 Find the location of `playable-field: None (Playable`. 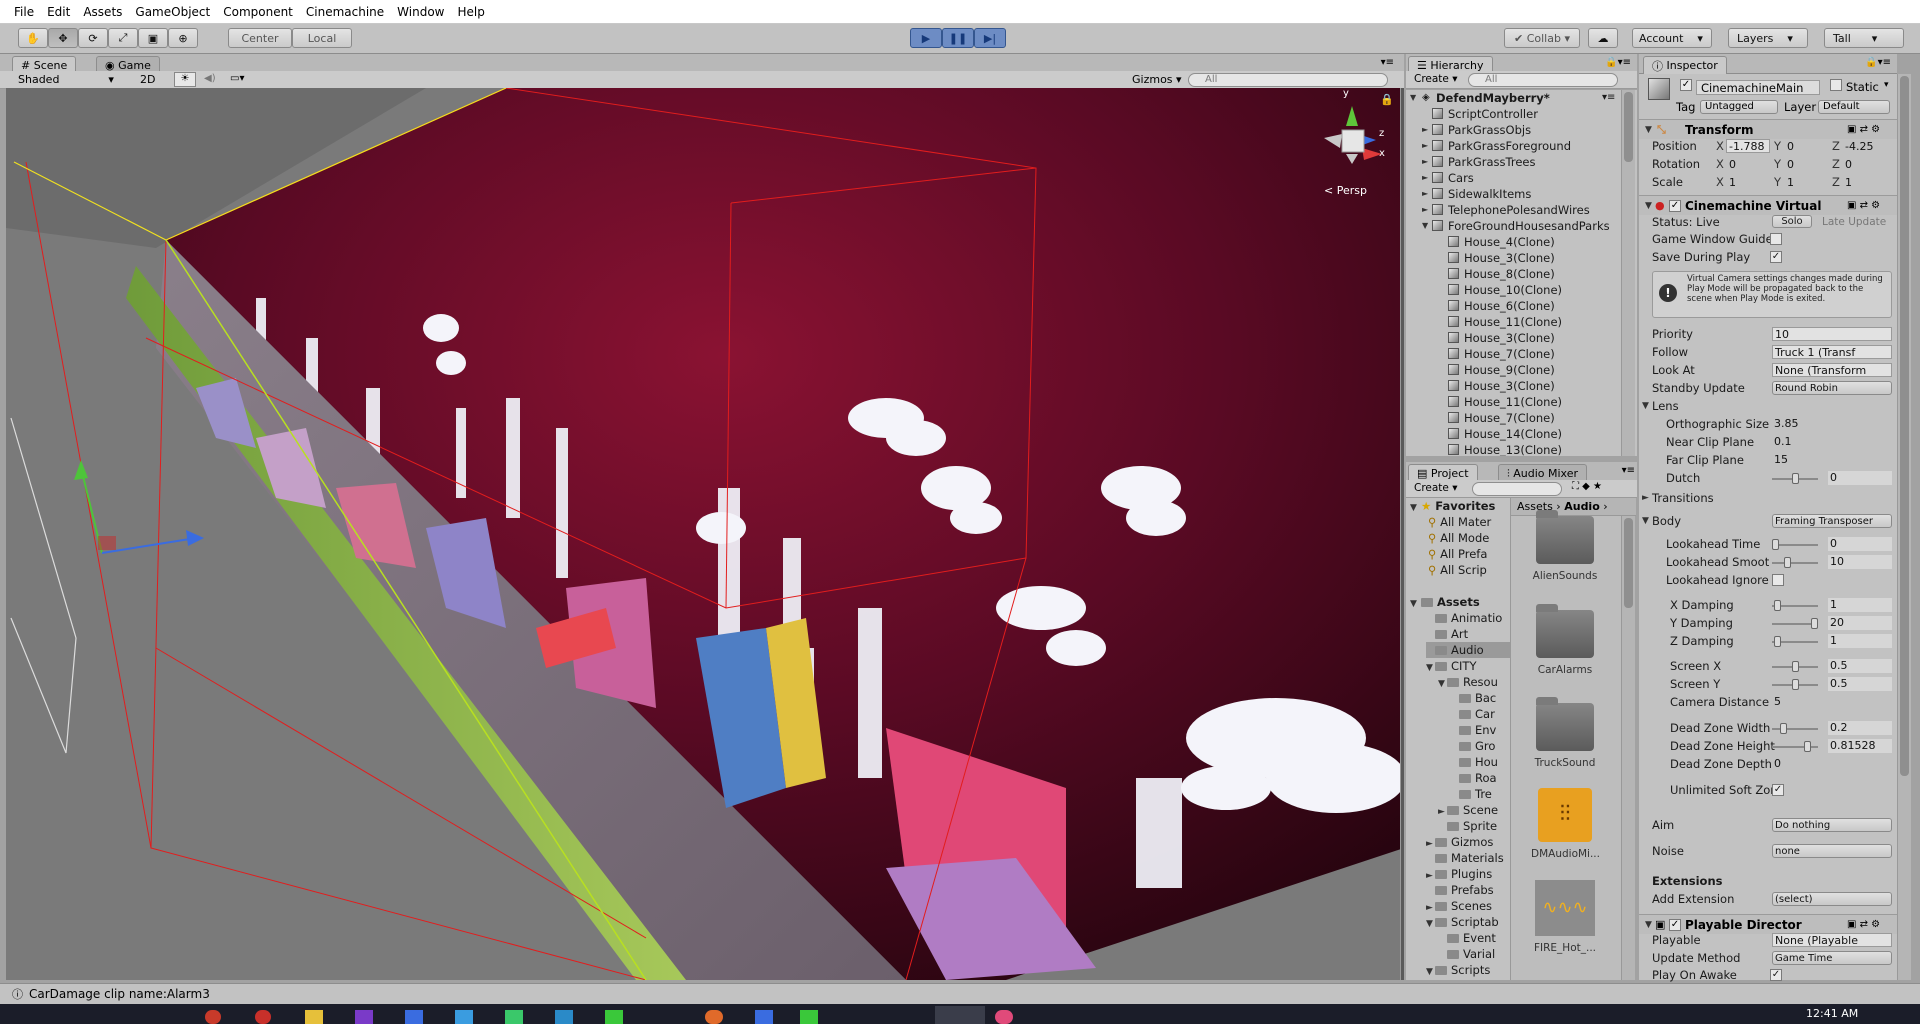

playable-field: None (Playable is located at coordinates (1832, 940).